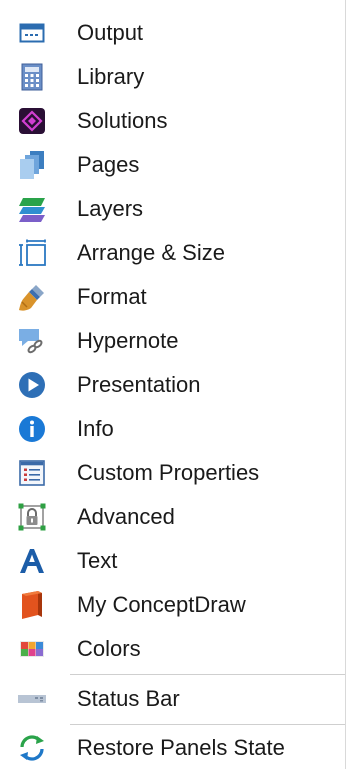 Image resolution: width=346 pixels, height=770 pixels. I want to click on custom-properties-icon, so click(32, 473).